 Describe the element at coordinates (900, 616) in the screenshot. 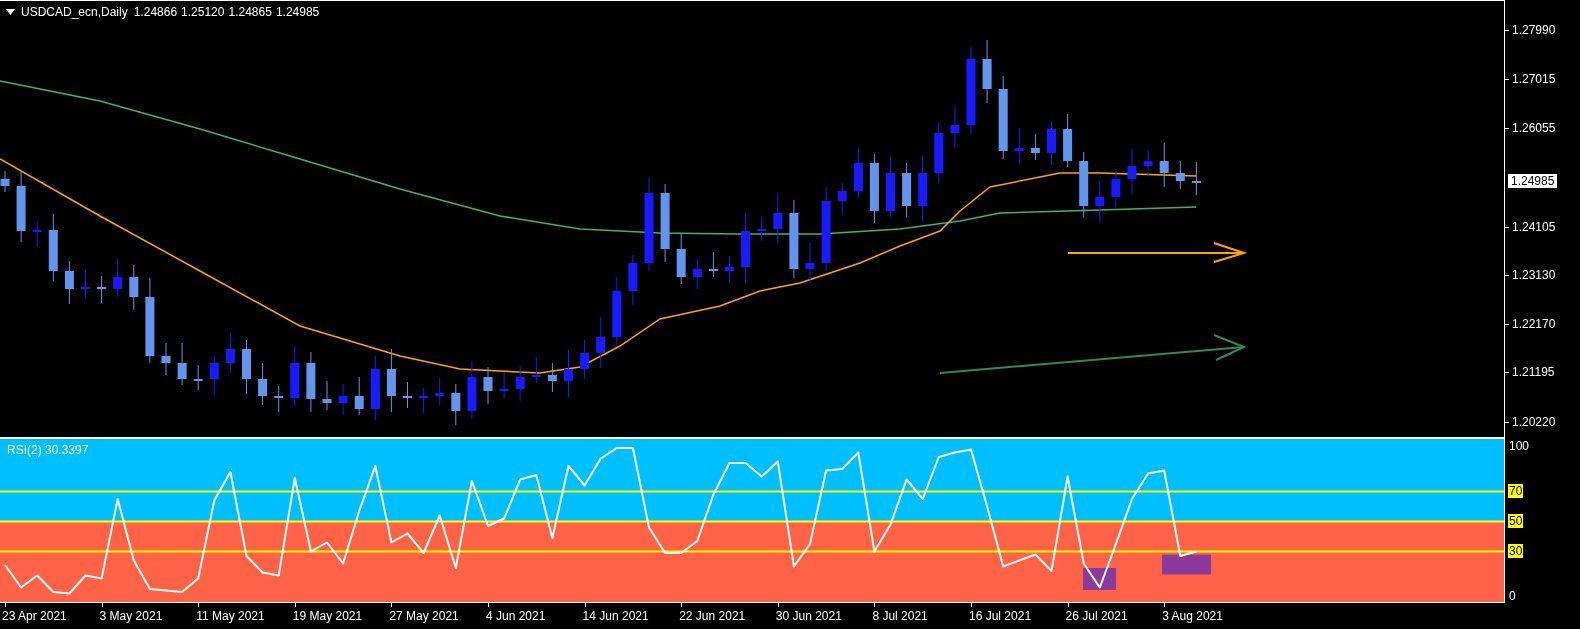

I see `date-label: 8 Jul 2021` at that location.